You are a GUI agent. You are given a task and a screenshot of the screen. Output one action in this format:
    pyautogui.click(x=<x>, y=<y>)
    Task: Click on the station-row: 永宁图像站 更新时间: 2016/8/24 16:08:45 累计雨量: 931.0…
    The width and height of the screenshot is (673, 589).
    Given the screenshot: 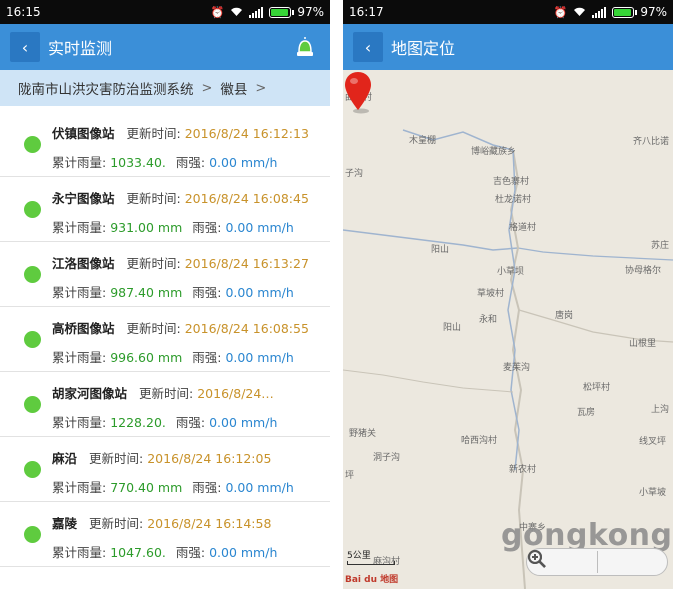 What is the action you would take?
    pyautogui.click(x=165, y=209)
    